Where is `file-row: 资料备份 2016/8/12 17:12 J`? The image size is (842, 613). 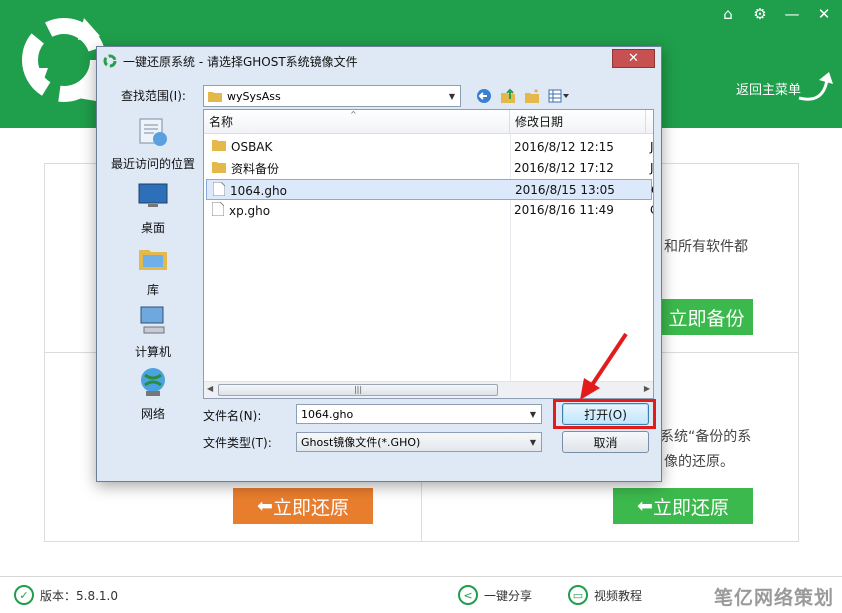 file-row: 资料备份 2016/8/12 17:12 J is located at coordinates (430, 168).